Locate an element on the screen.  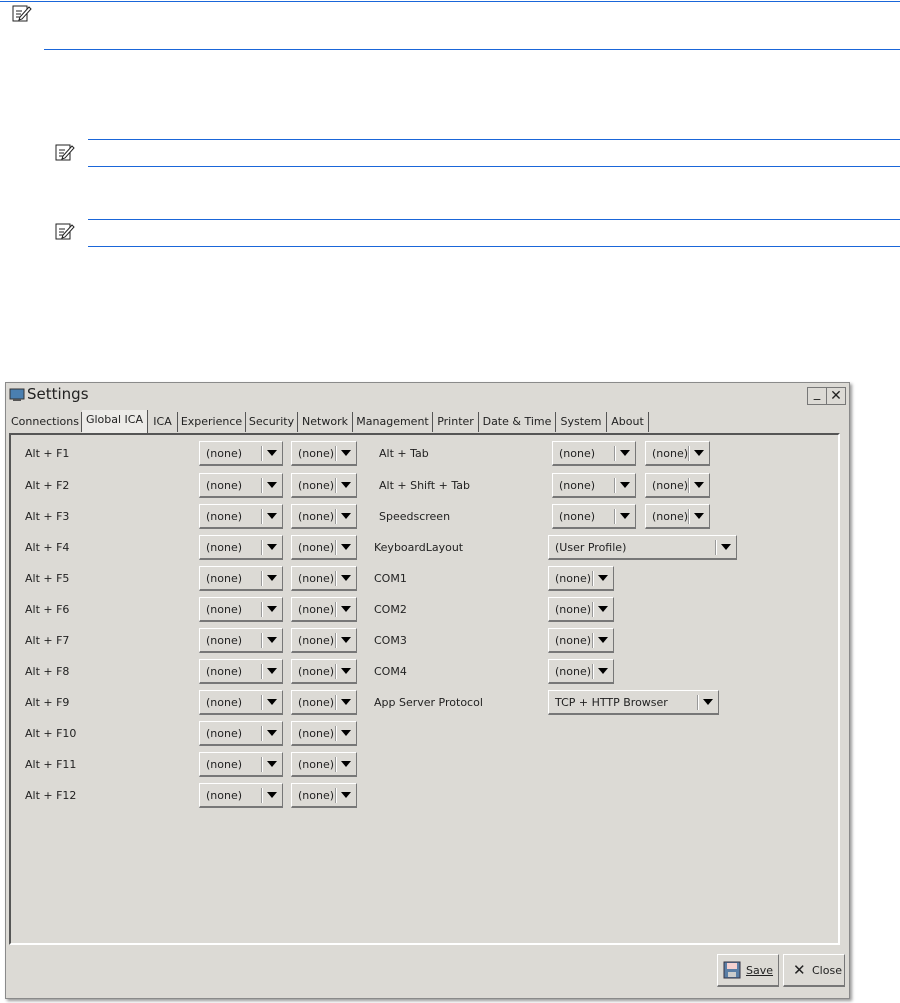
minimize-button: _ is located at coordinates (817, 396).